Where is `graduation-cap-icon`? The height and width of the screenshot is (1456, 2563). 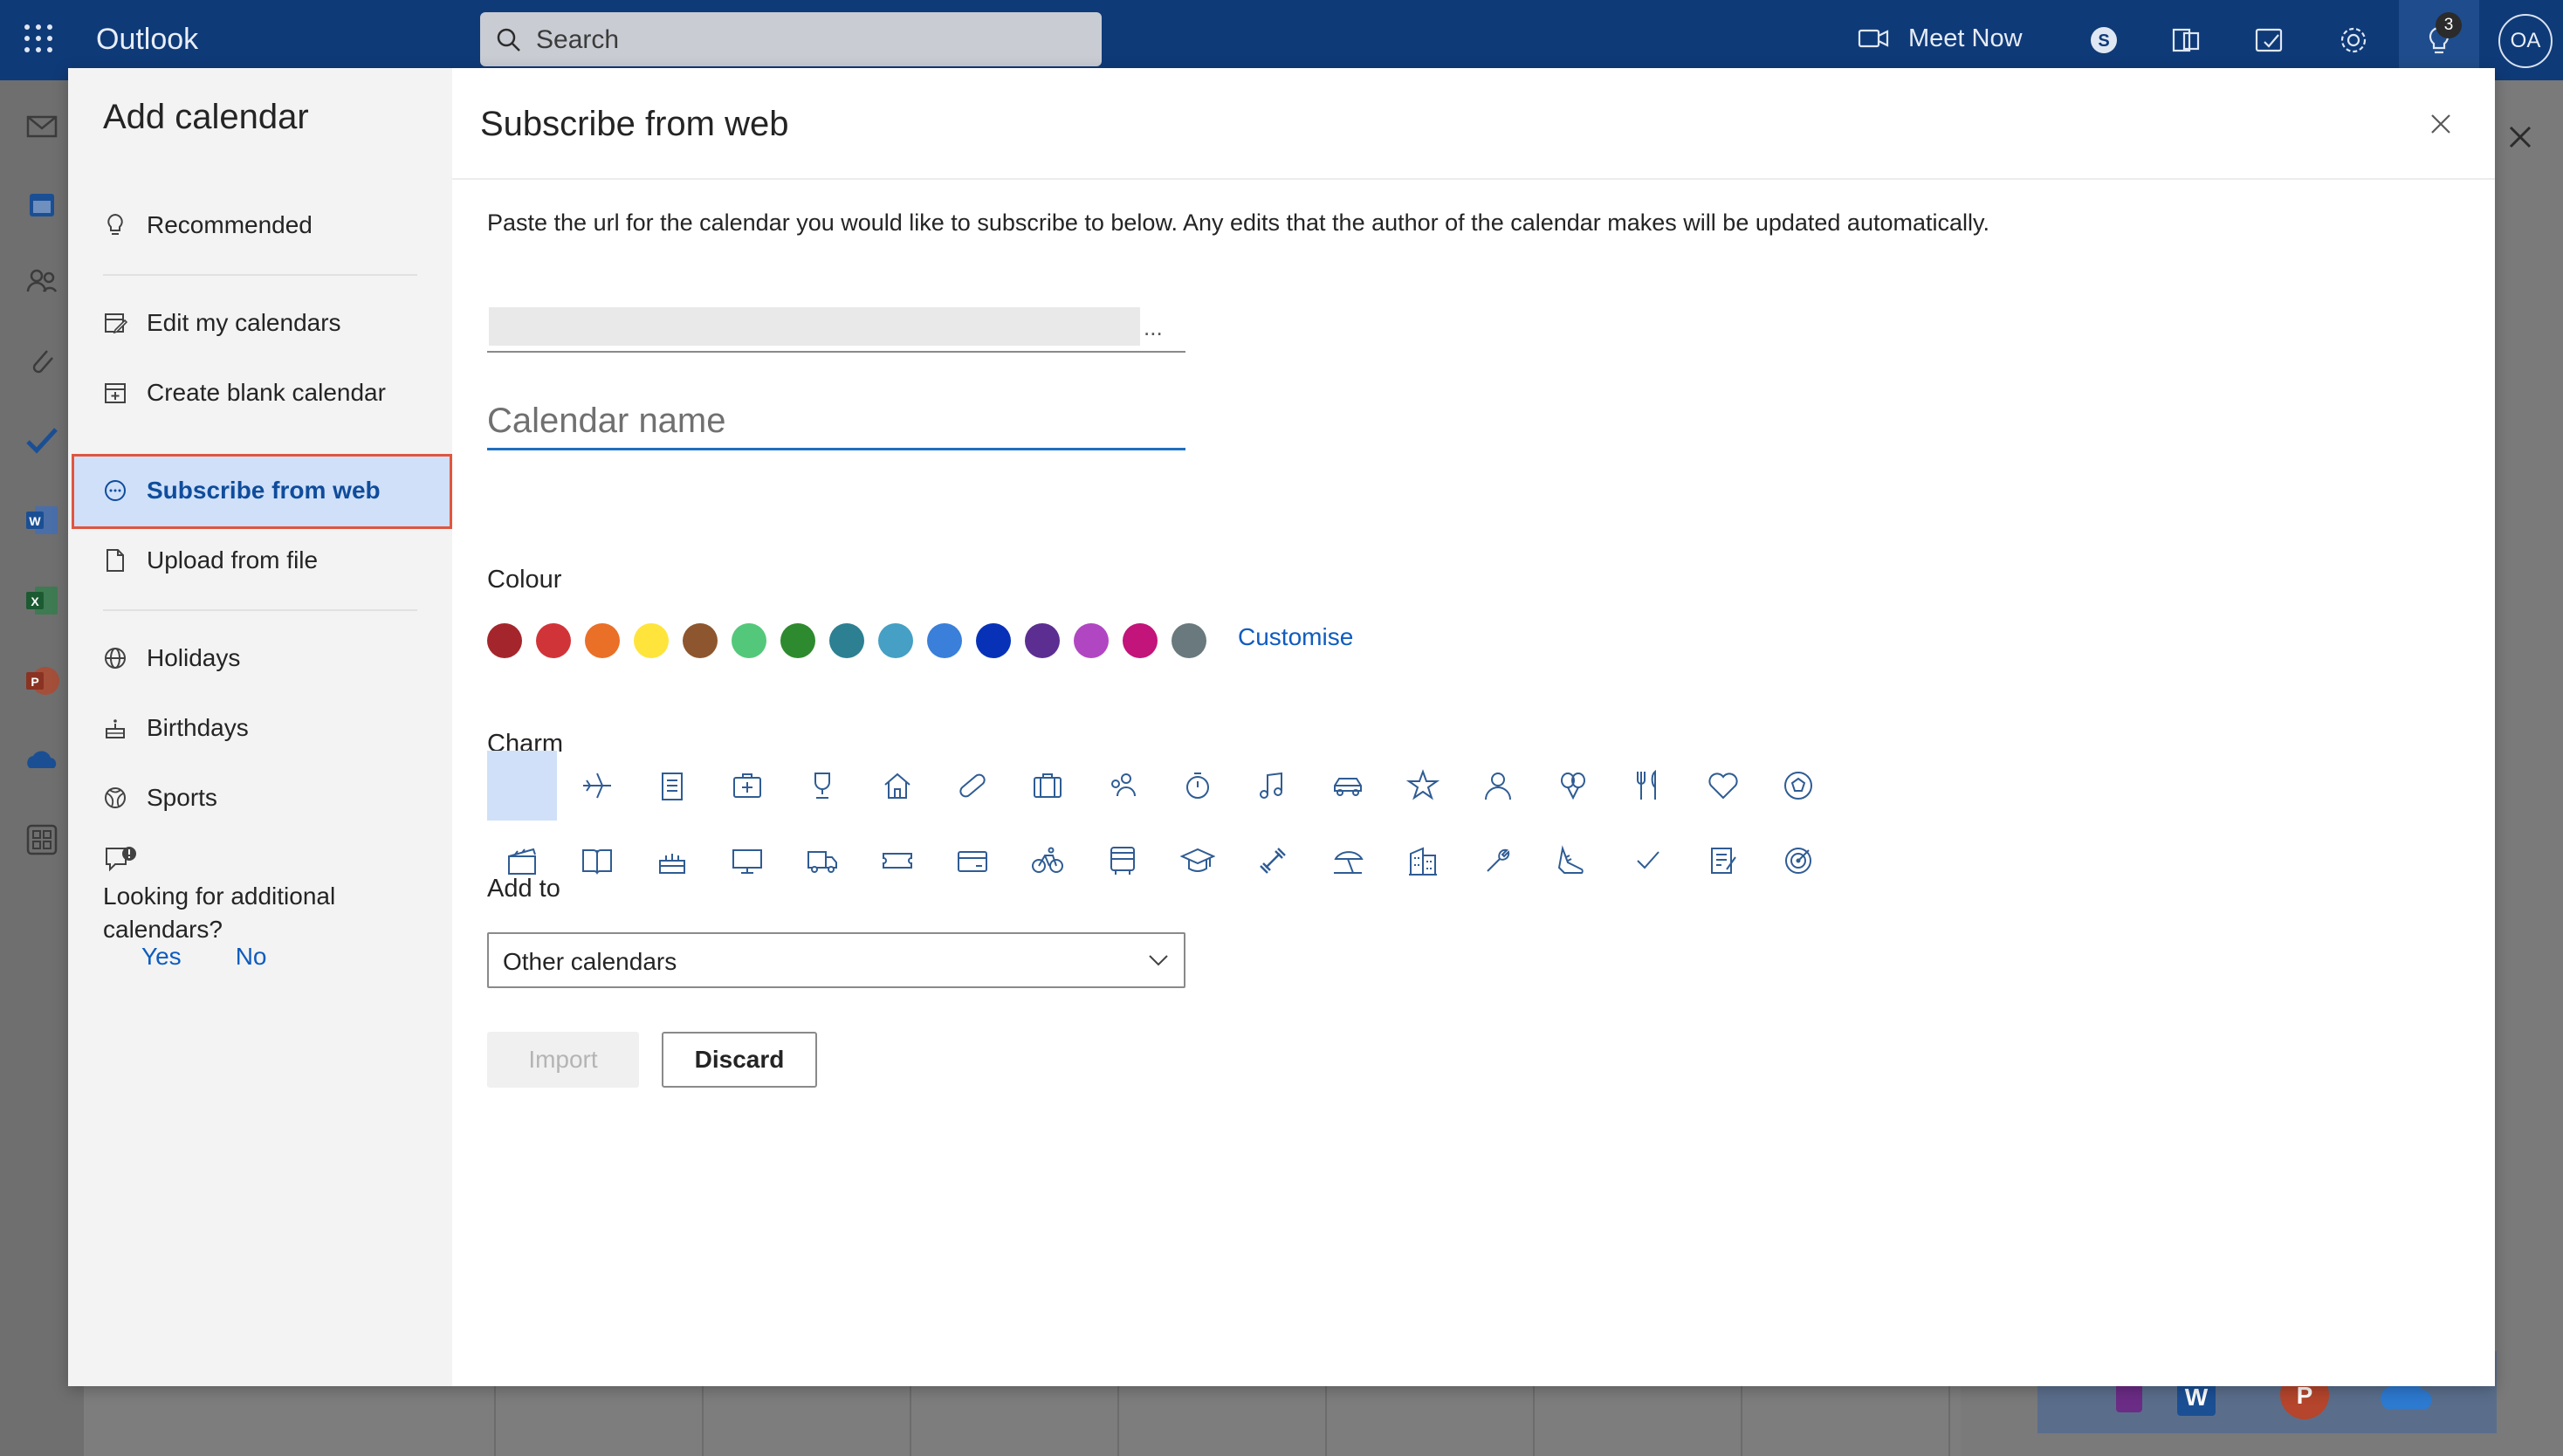
graduation-cap-icon is located at coordinates (1197, 860).